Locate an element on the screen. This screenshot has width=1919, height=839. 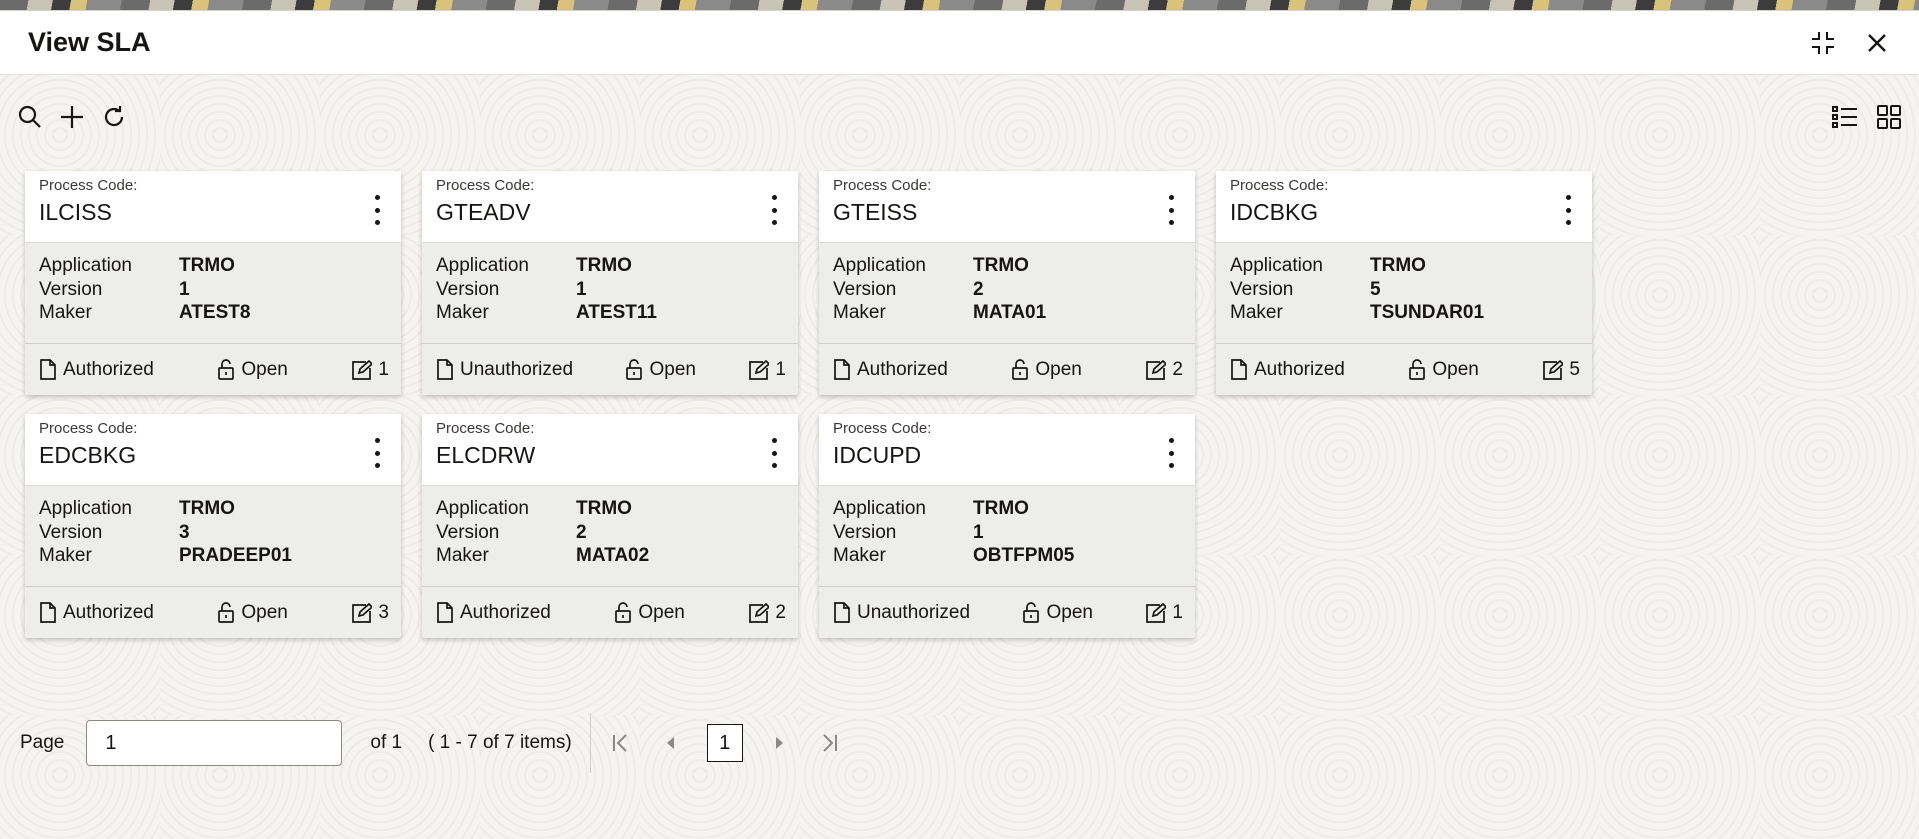
lock-status-text: Open is located at coordinates (672, 369).